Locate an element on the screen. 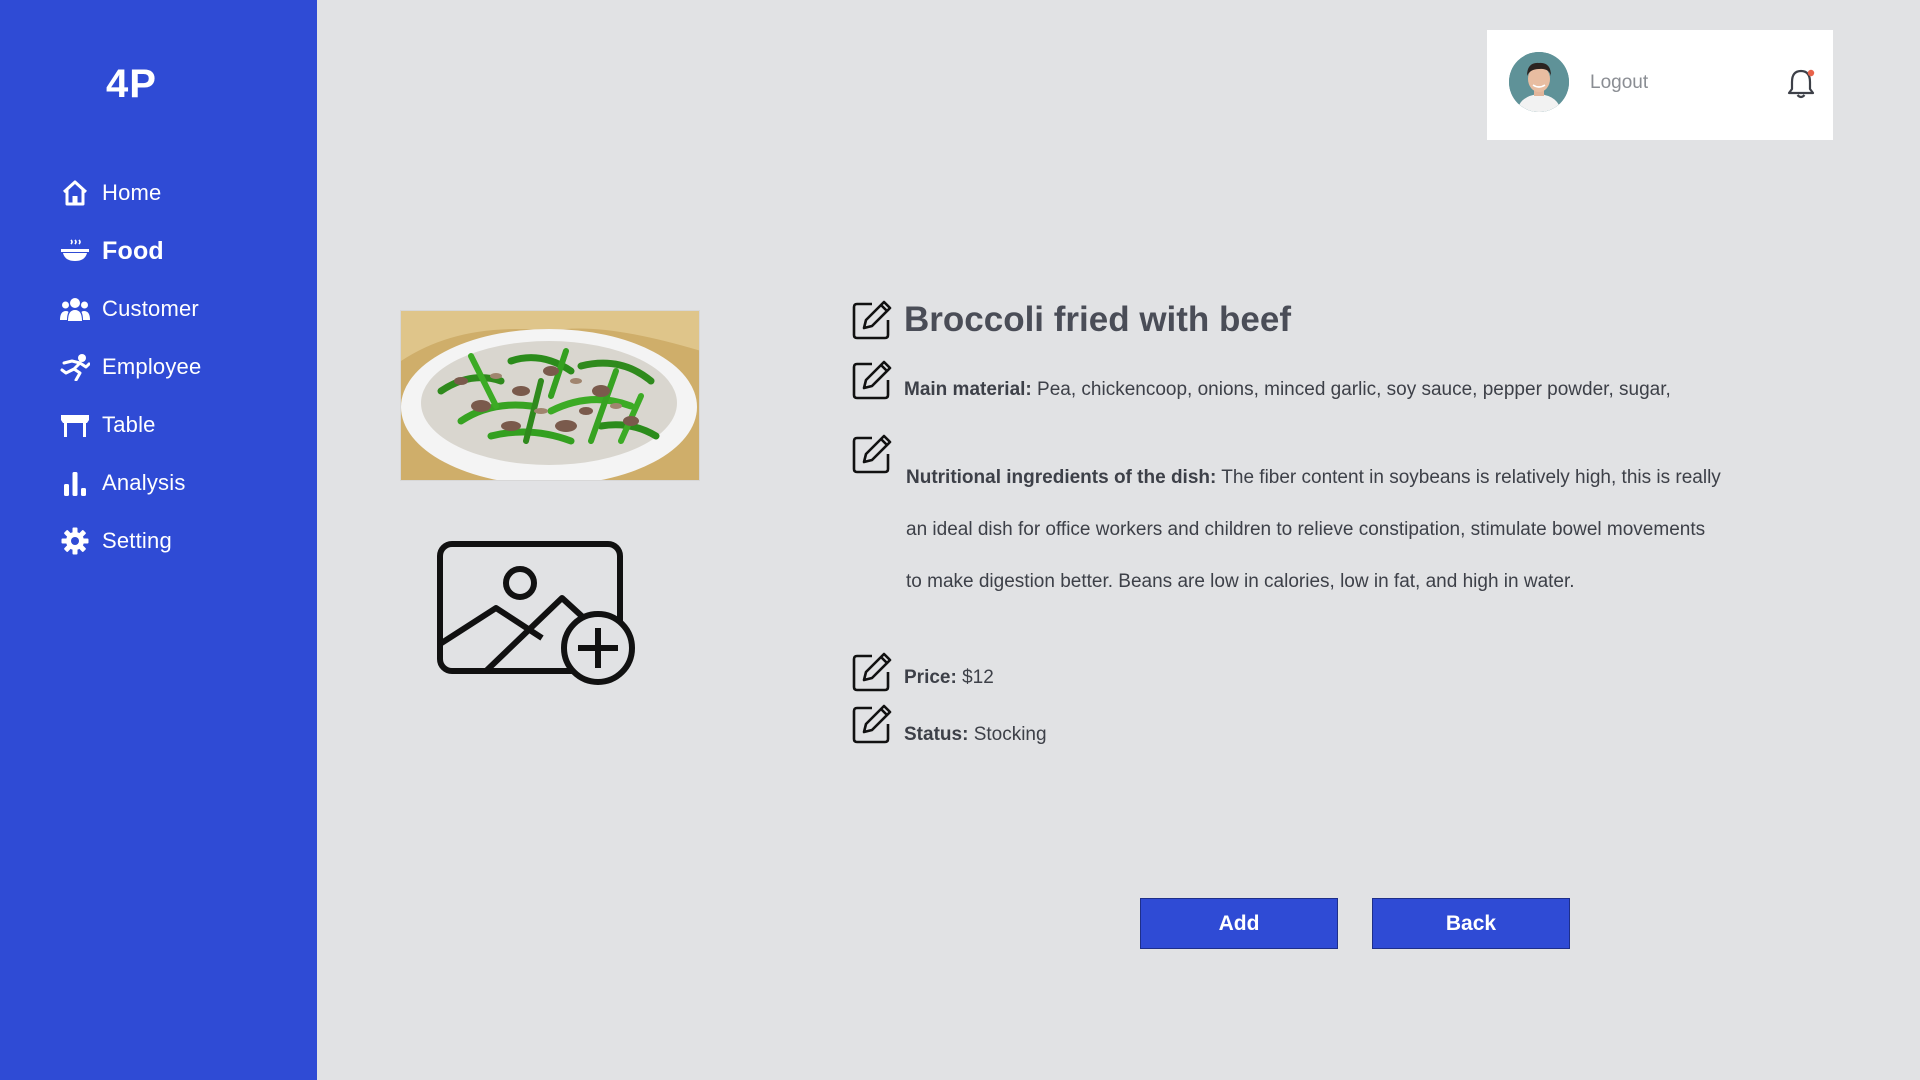 This screenshot has height=1080, width=1920. edit-price-icon is located at coordinates (872, 672).